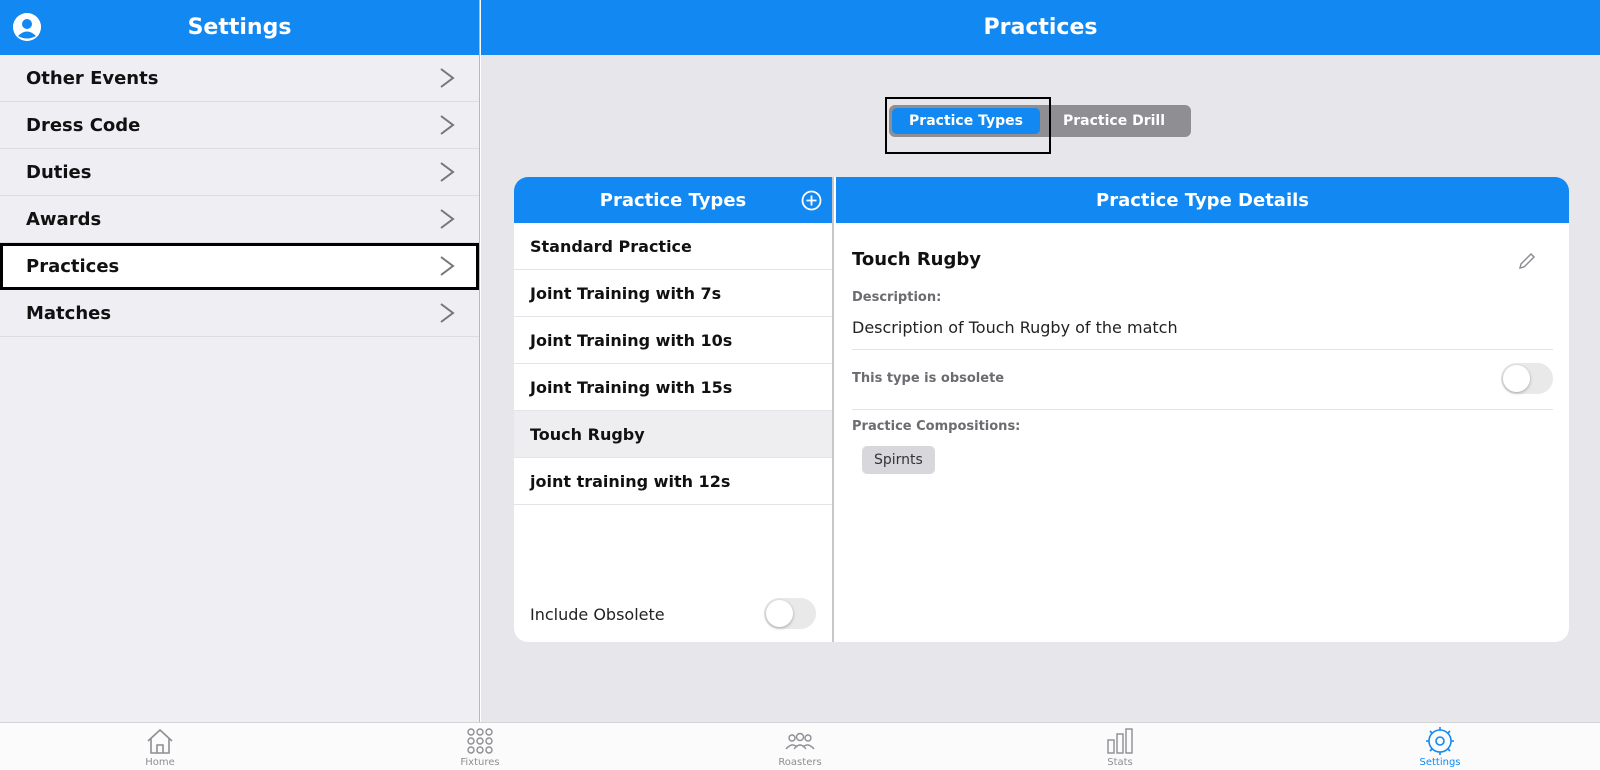 This screenshot has height=770, width=1600. I want to click on gear-icon, so click(1440, 741).